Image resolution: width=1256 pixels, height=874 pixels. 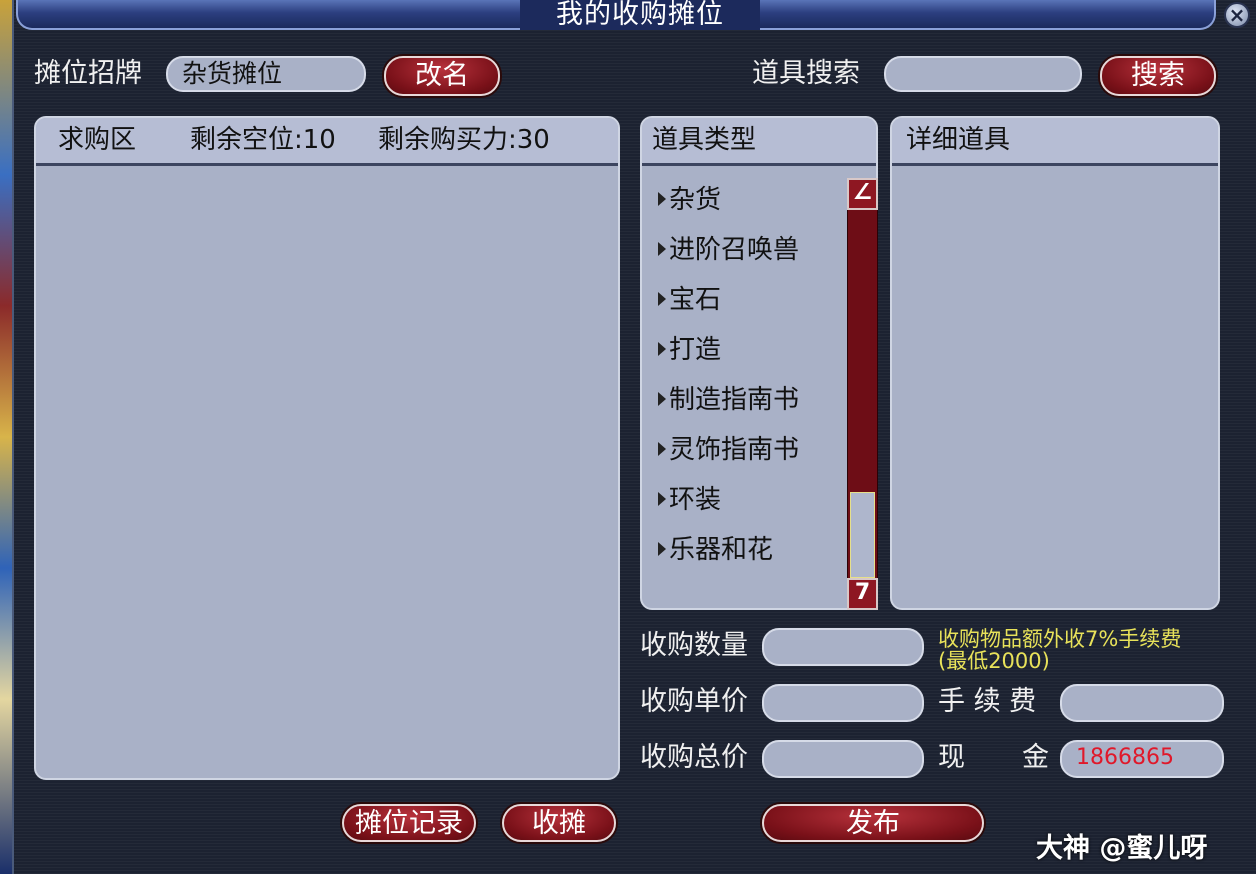 What do you see at coordinates (263, 140) in the screenshot?
I see `remaining-slots: 剩余空位:10` at bounding box center [263, 140].